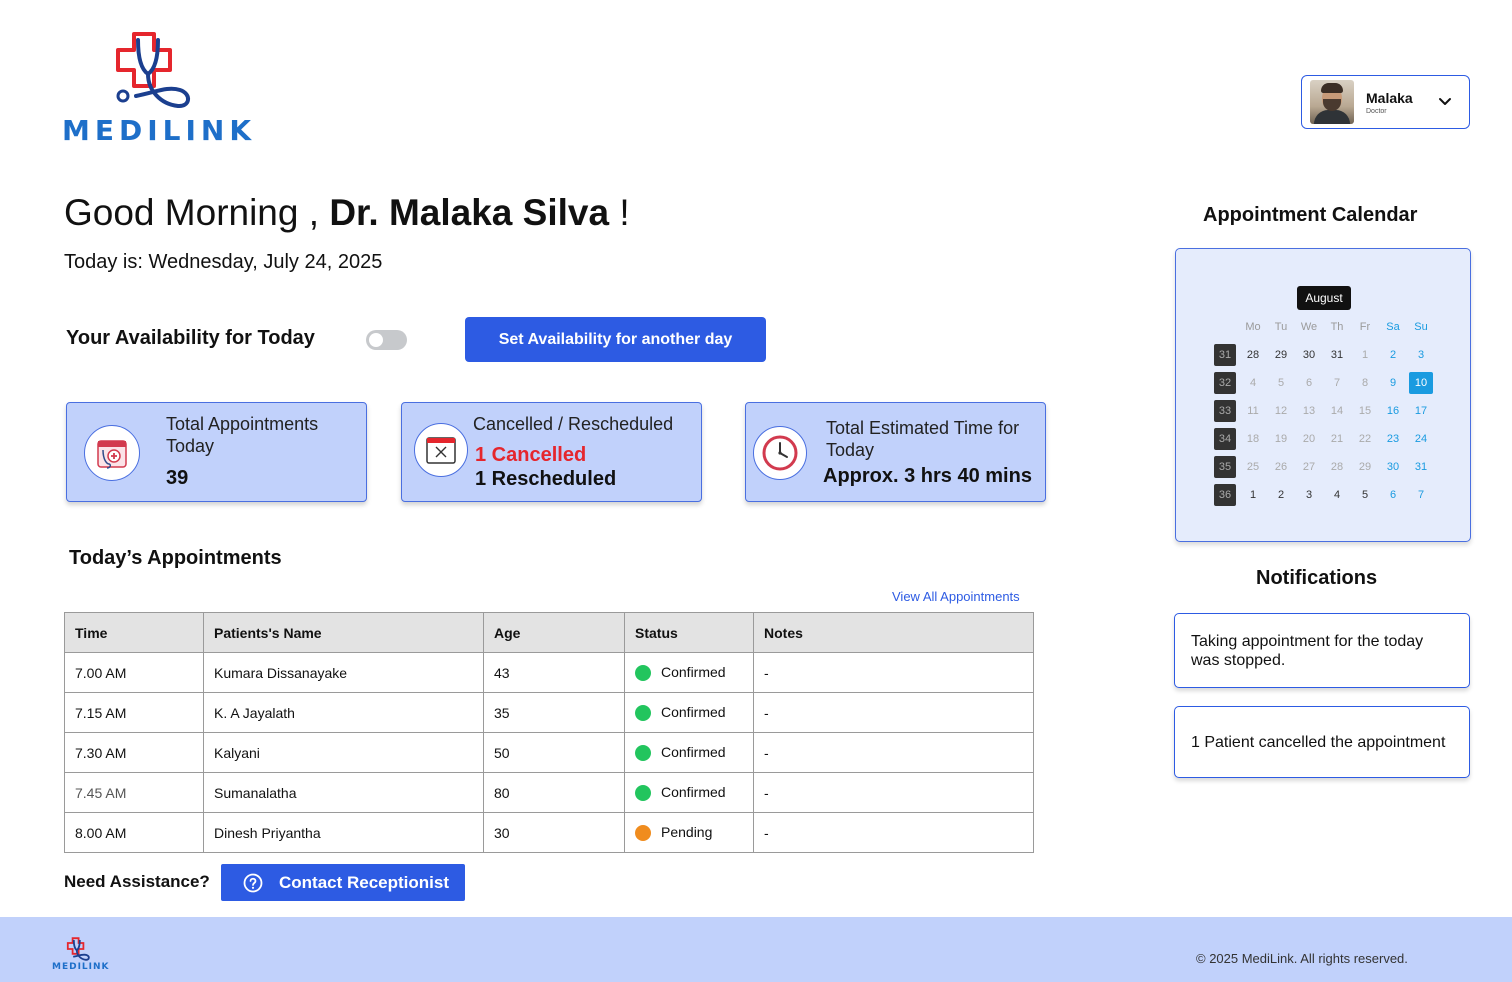 The height and width of the screenshot is (982, 1512). What do you see at coordinates (242, 435) in the screenshot?
I see `total-appointments-title: Total Appointments Today` at bounding box center [242, 435].